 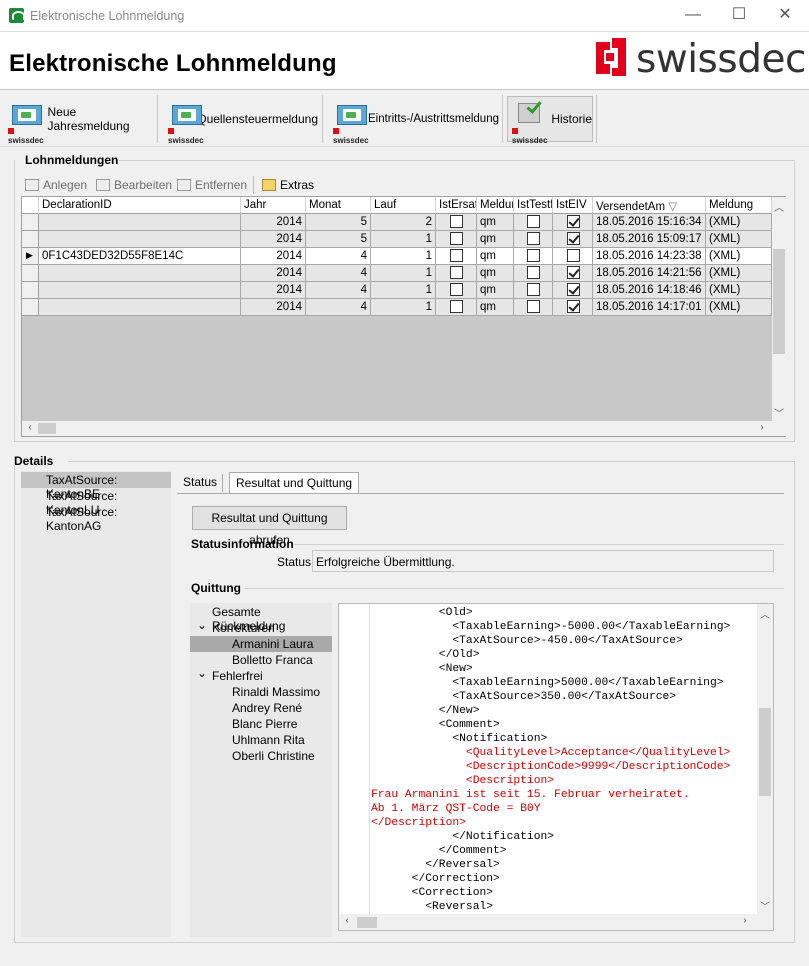 I want to click on remove-button: Entfernen, so click(x=212, y=185).